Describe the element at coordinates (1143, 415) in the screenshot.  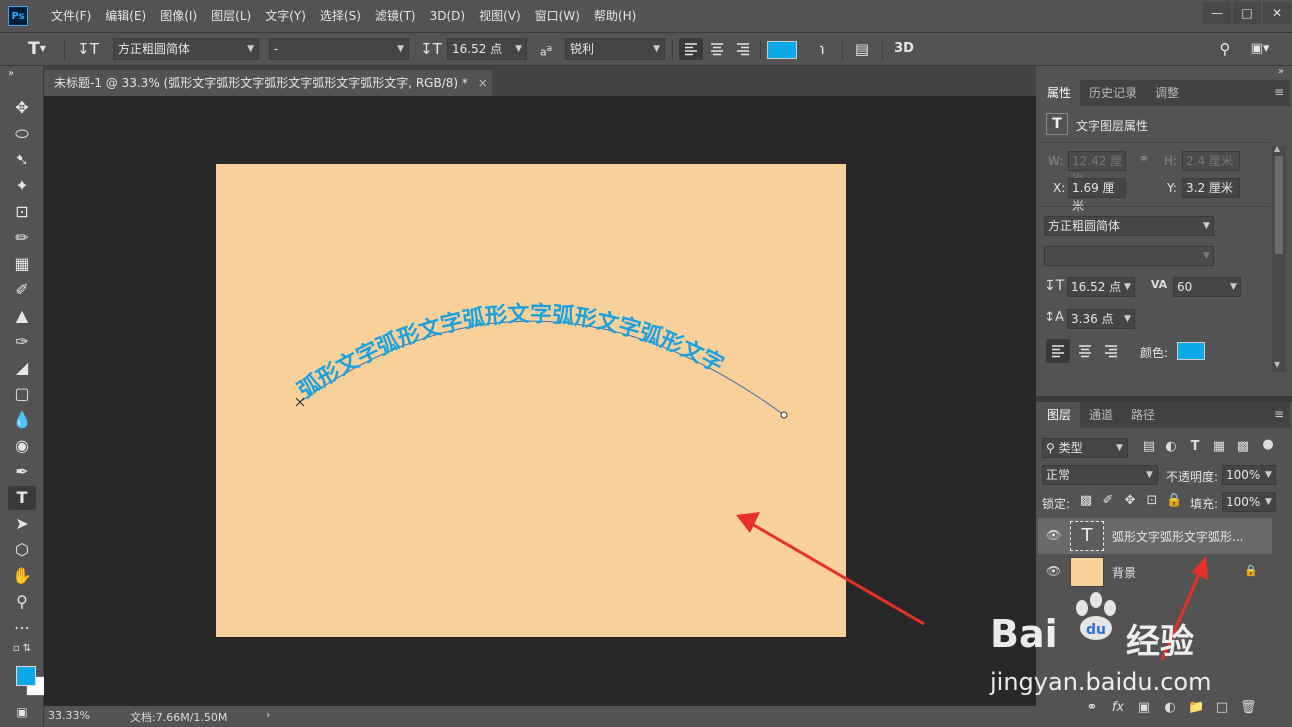
I see `tab-paths: 路径` at that location.